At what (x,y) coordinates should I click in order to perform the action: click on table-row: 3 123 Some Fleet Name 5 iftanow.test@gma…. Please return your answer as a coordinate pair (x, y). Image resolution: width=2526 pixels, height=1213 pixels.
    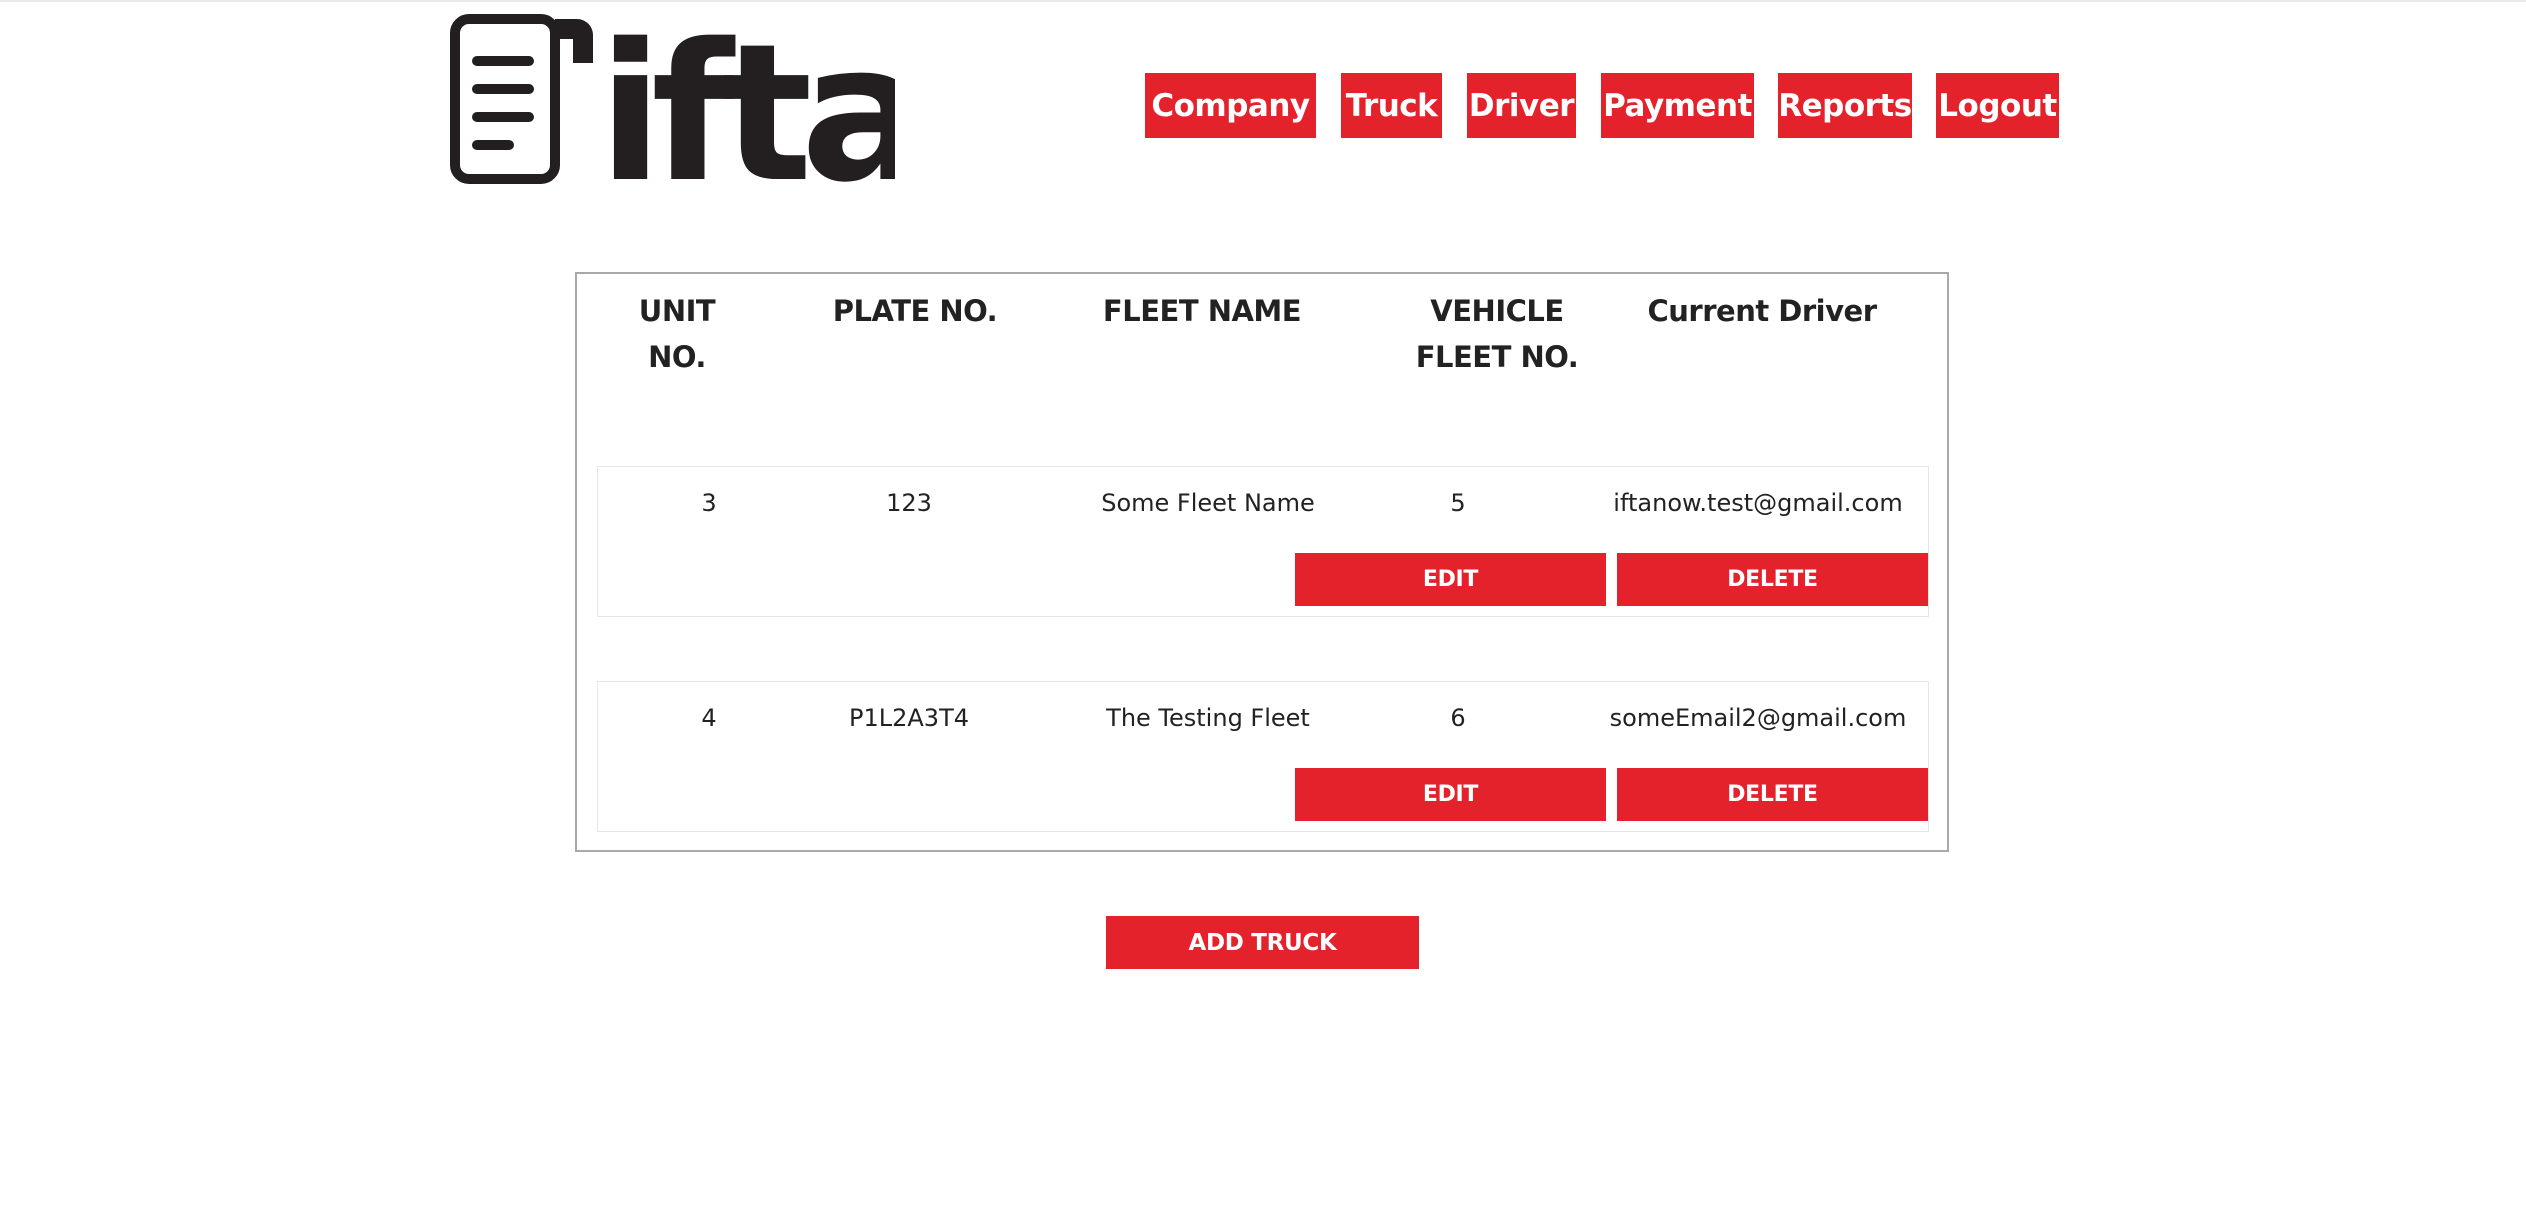
    Looking at the image, I should click on (1263, 541).